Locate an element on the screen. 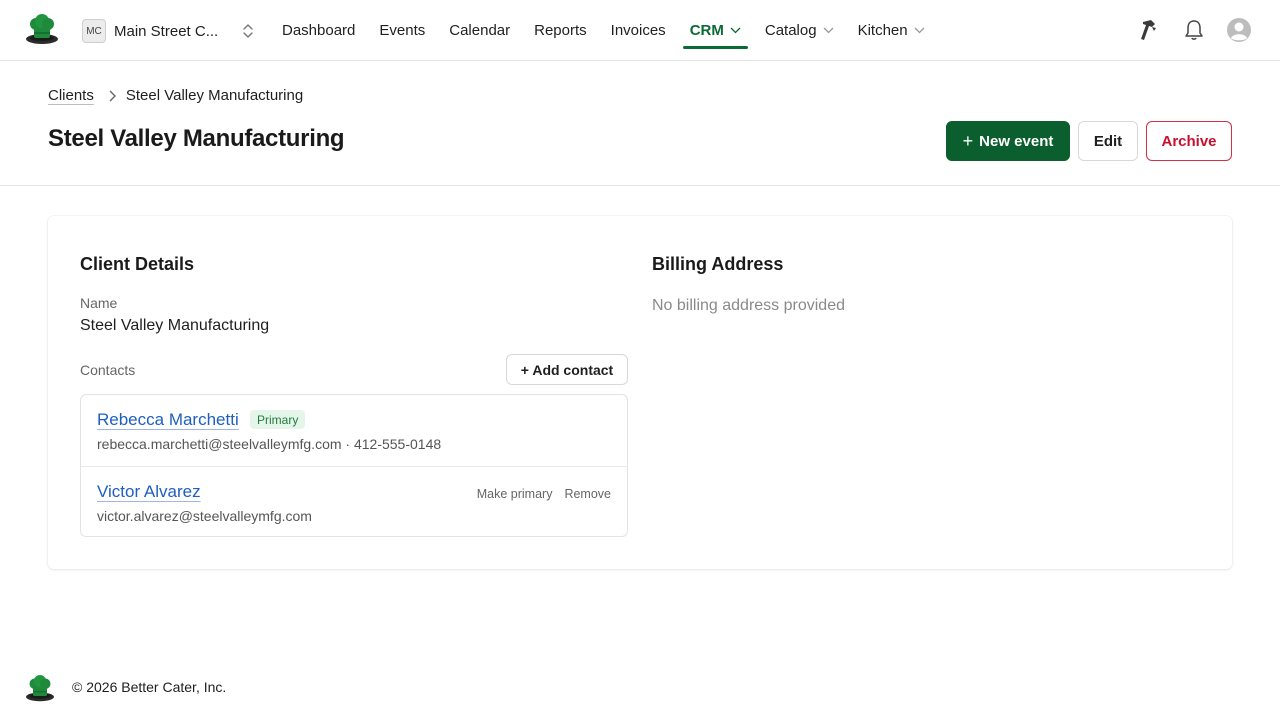 The width and height of the screenshot is (1280, 720). nav-label: Events is located at coordinates (402, 30).